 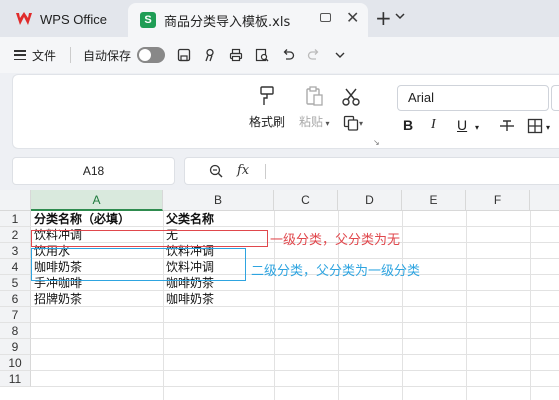 What do you see at coordinates (20, 55) in the screenshot?
I see `menu-icon` at bounding box center [20, 55].